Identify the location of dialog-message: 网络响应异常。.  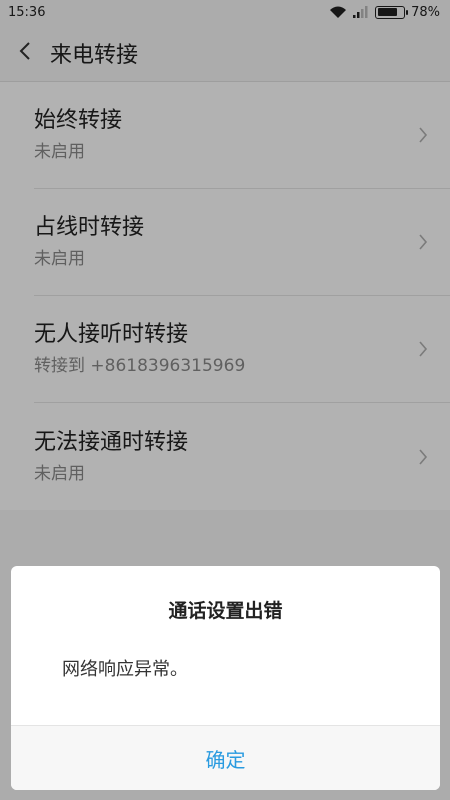
(125, 669).